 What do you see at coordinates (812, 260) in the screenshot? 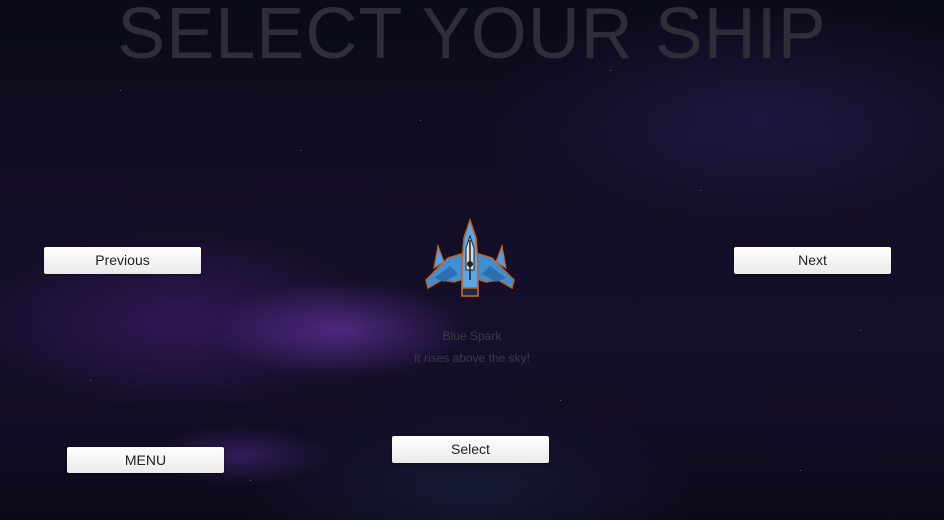
I see `next-button: Next` at bounding box center [812, 260].